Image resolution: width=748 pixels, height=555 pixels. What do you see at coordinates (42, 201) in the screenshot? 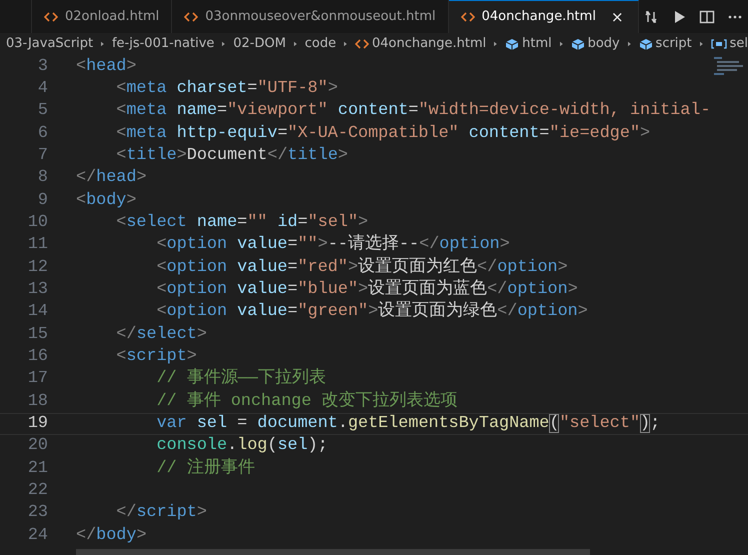
I see `line-number: 9` at bounding box center [42, 201].